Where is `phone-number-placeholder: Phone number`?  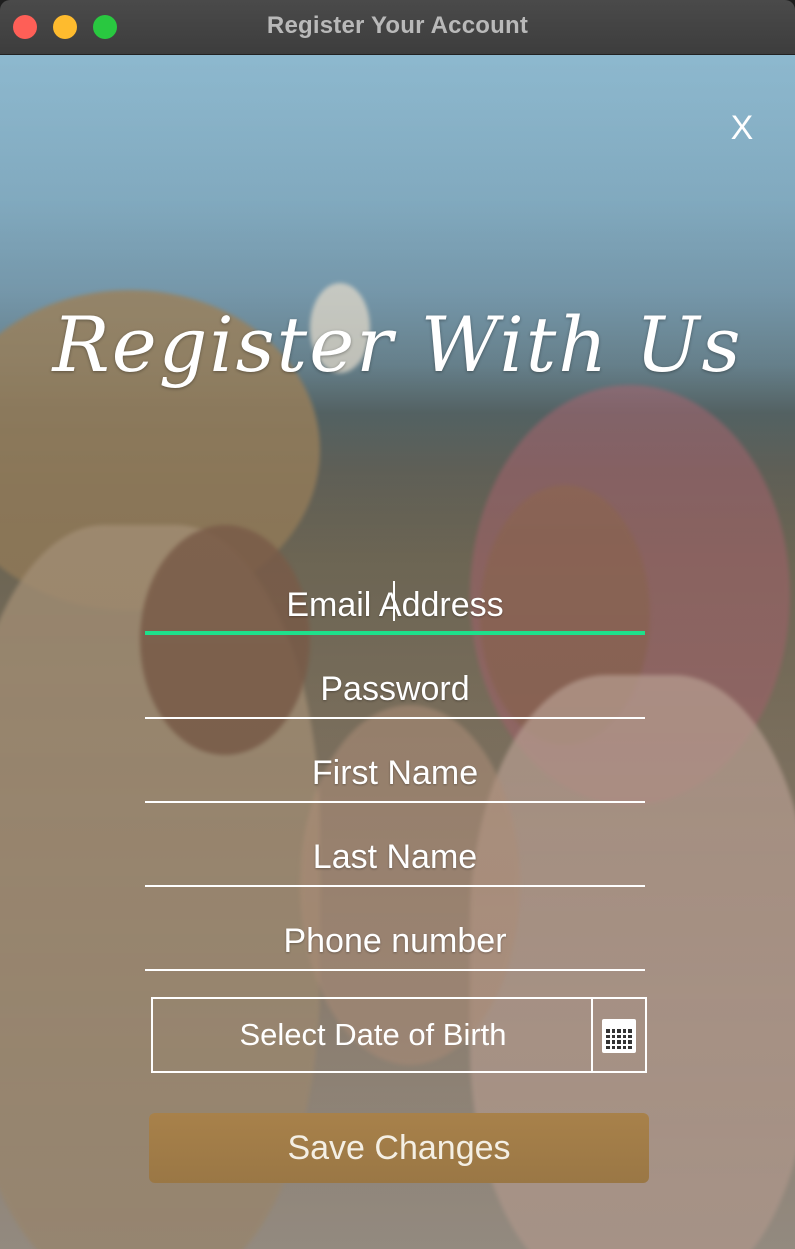
phone-number-placeholder: Phone number is located at coordinates (395, 941).